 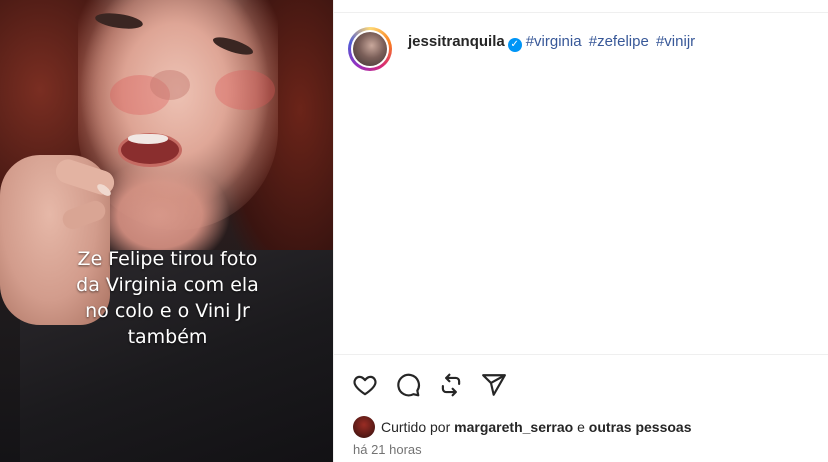 I want to click on author-avatar-story-ring, so click(x=370, y=49).